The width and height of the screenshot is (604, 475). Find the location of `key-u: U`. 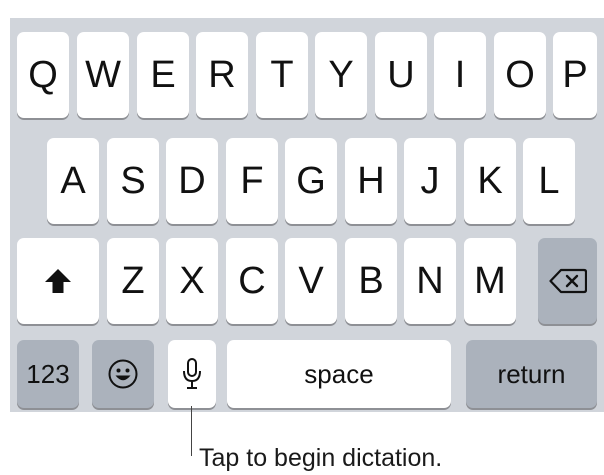

key-u: U is located at coordinates (401, 75).